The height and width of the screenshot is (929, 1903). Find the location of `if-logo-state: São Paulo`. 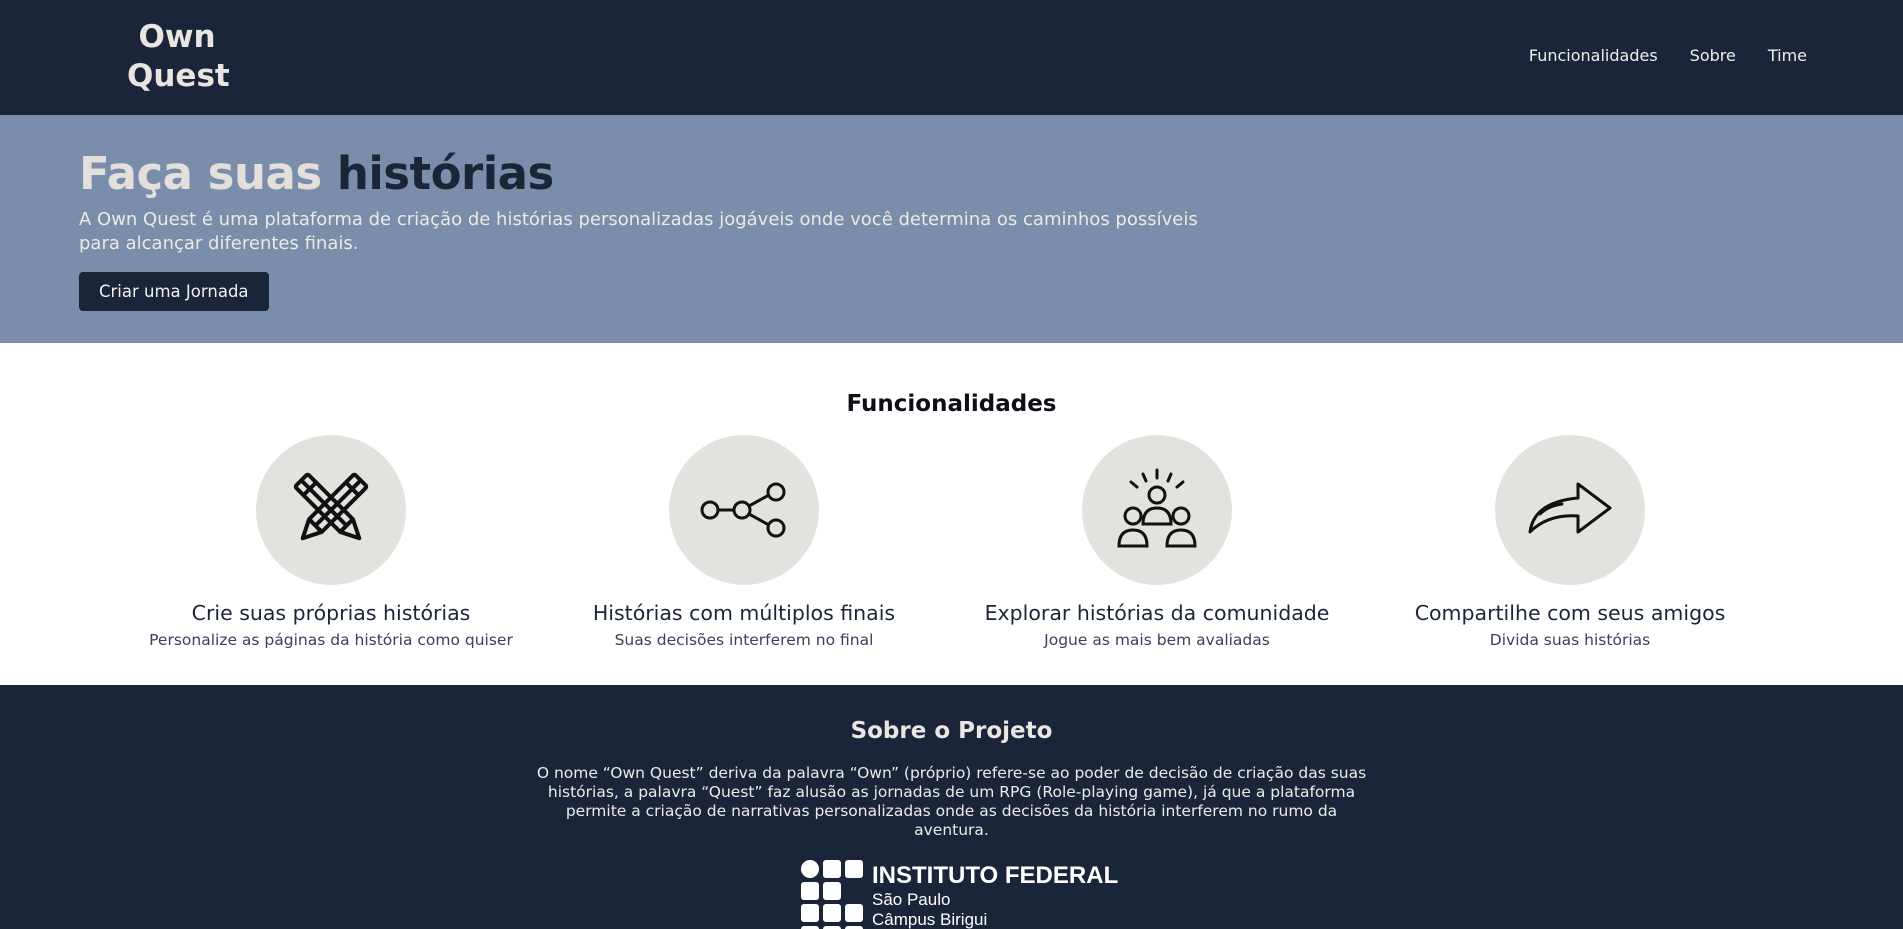

if-logo-state: São Paulo is located at coordinates (911, 899).